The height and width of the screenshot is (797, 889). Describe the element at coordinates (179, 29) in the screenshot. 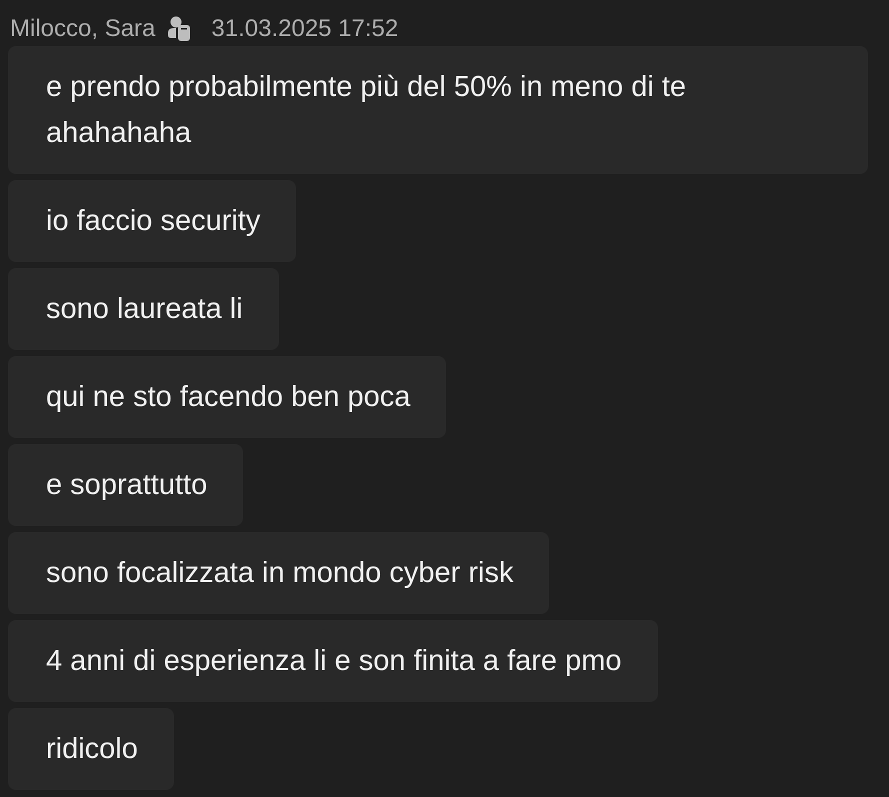

I see `contact-icon` at that location.